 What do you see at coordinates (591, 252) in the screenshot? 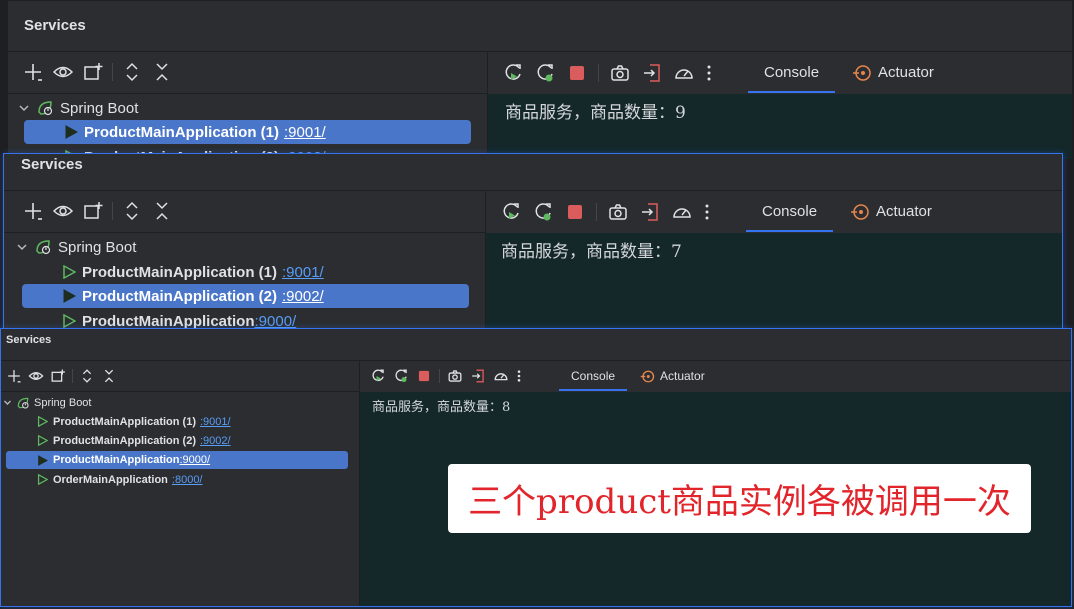
I see `console-line: 商品服务，商品数量：7` at bounding box center [591, 252].